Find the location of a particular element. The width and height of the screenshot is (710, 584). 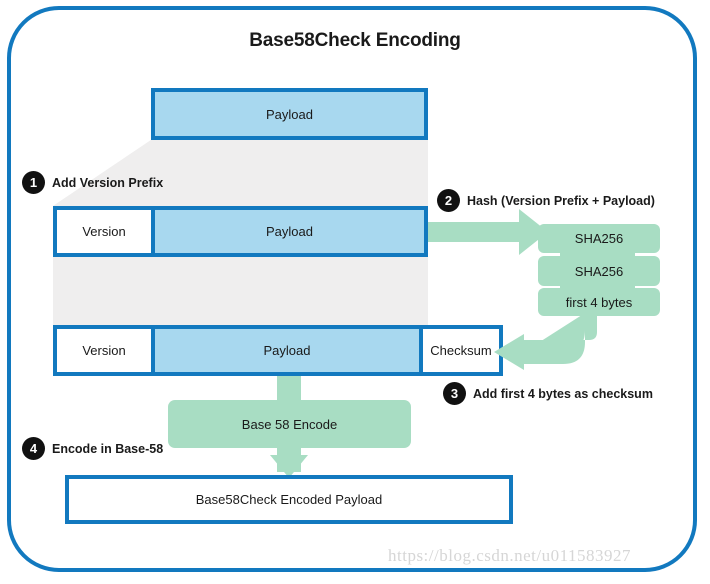

hash-box-label-0: SHA256 is located at coordinates (599, 238).